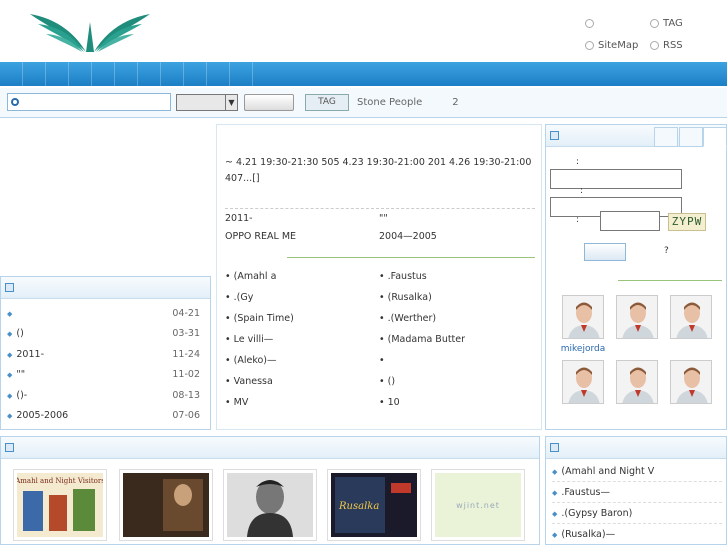  What do you see at coordinates (455, 103) in the screenshot?
I see `hot-link: 2` at bounding box center [455, 103].